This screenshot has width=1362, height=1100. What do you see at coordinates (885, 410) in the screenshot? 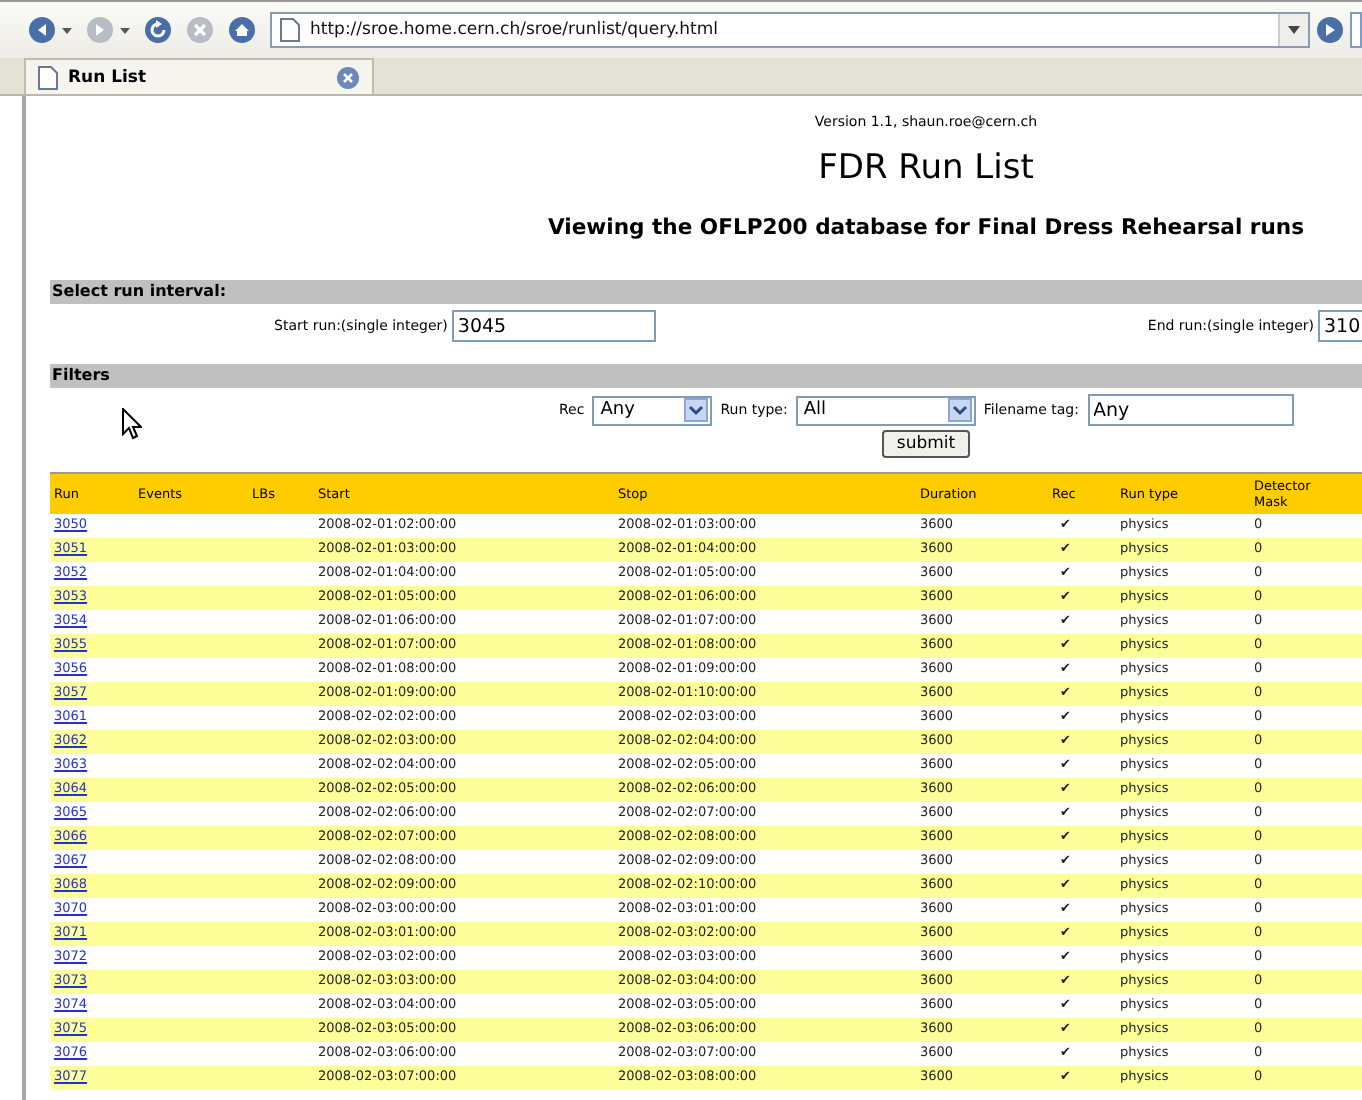
I see `run-type-dropdown: All` at bounding box center [885, 410].